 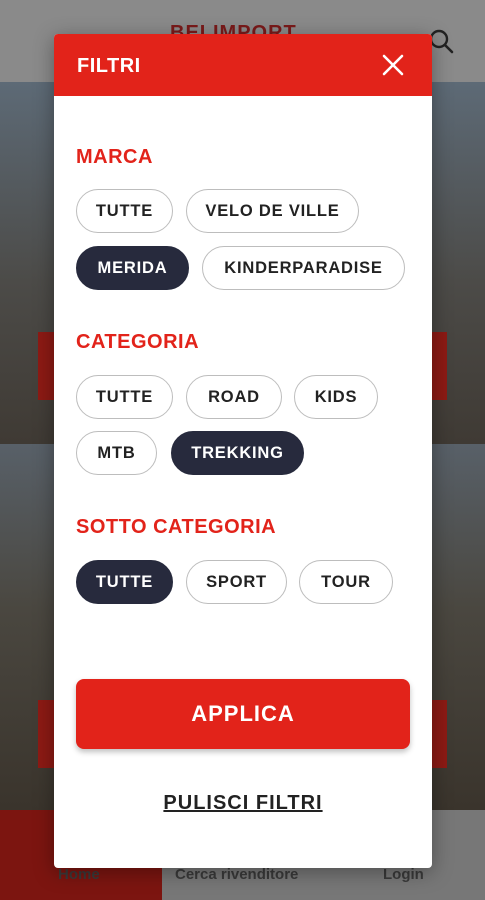 What do you see at coordinates (272, 211) in the screenshot?
I see `chip-marca-velo-de-ville: VELO DE VILLE` at bounding box center [272, 211].